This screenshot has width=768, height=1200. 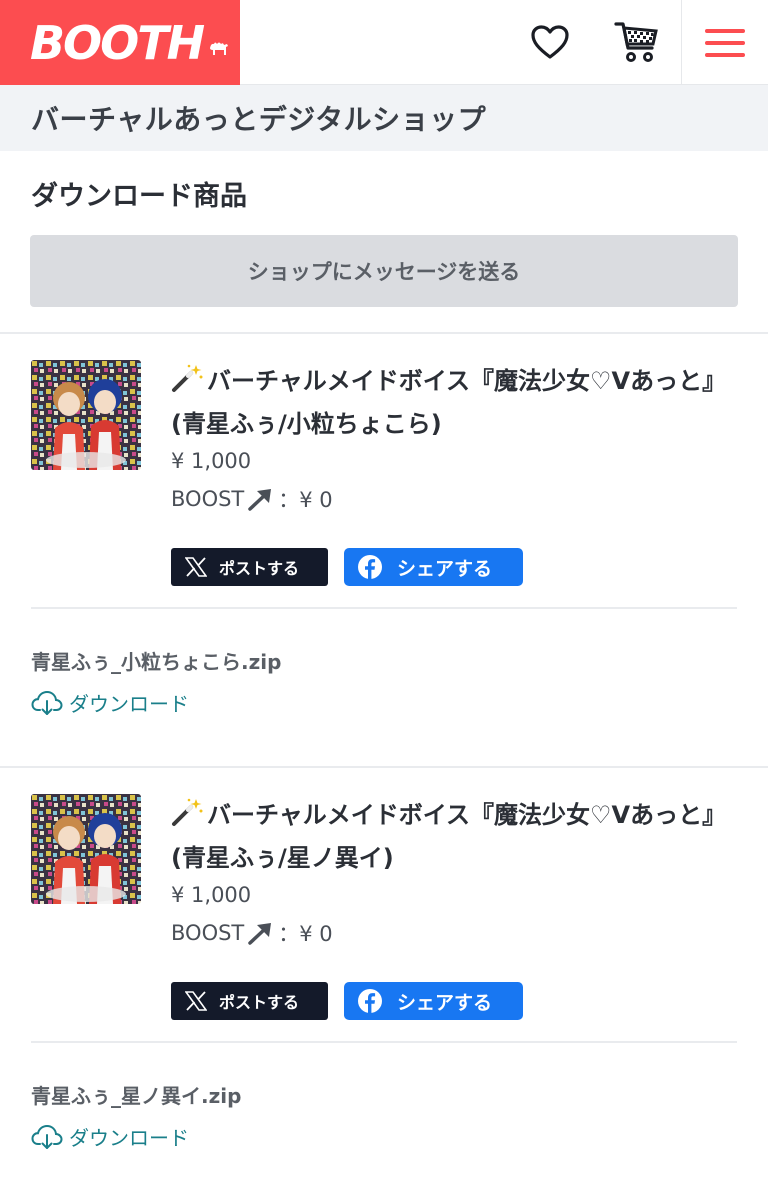 I want to click on hamburger-menu-icon, so click(x=725, y=42).